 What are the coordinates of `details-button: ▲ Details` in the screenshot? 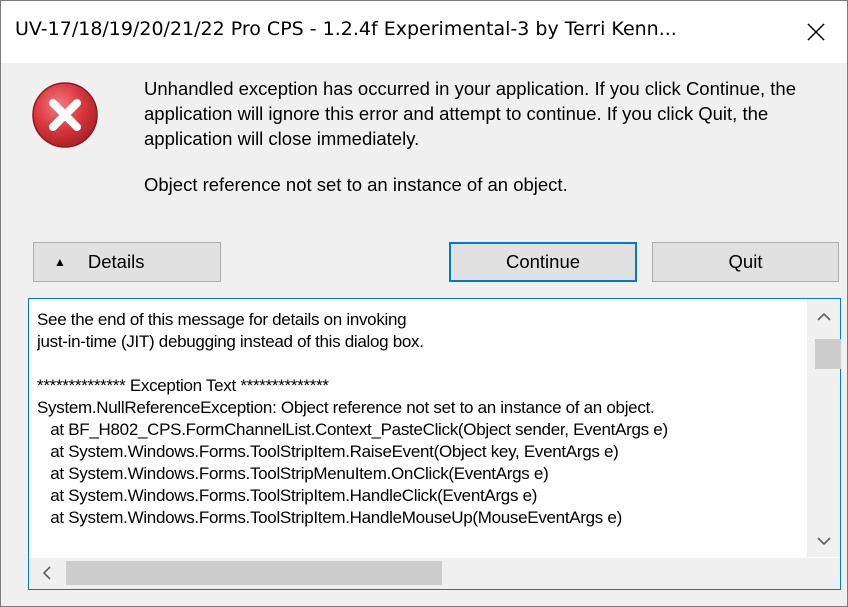 It's located at (127, 262).